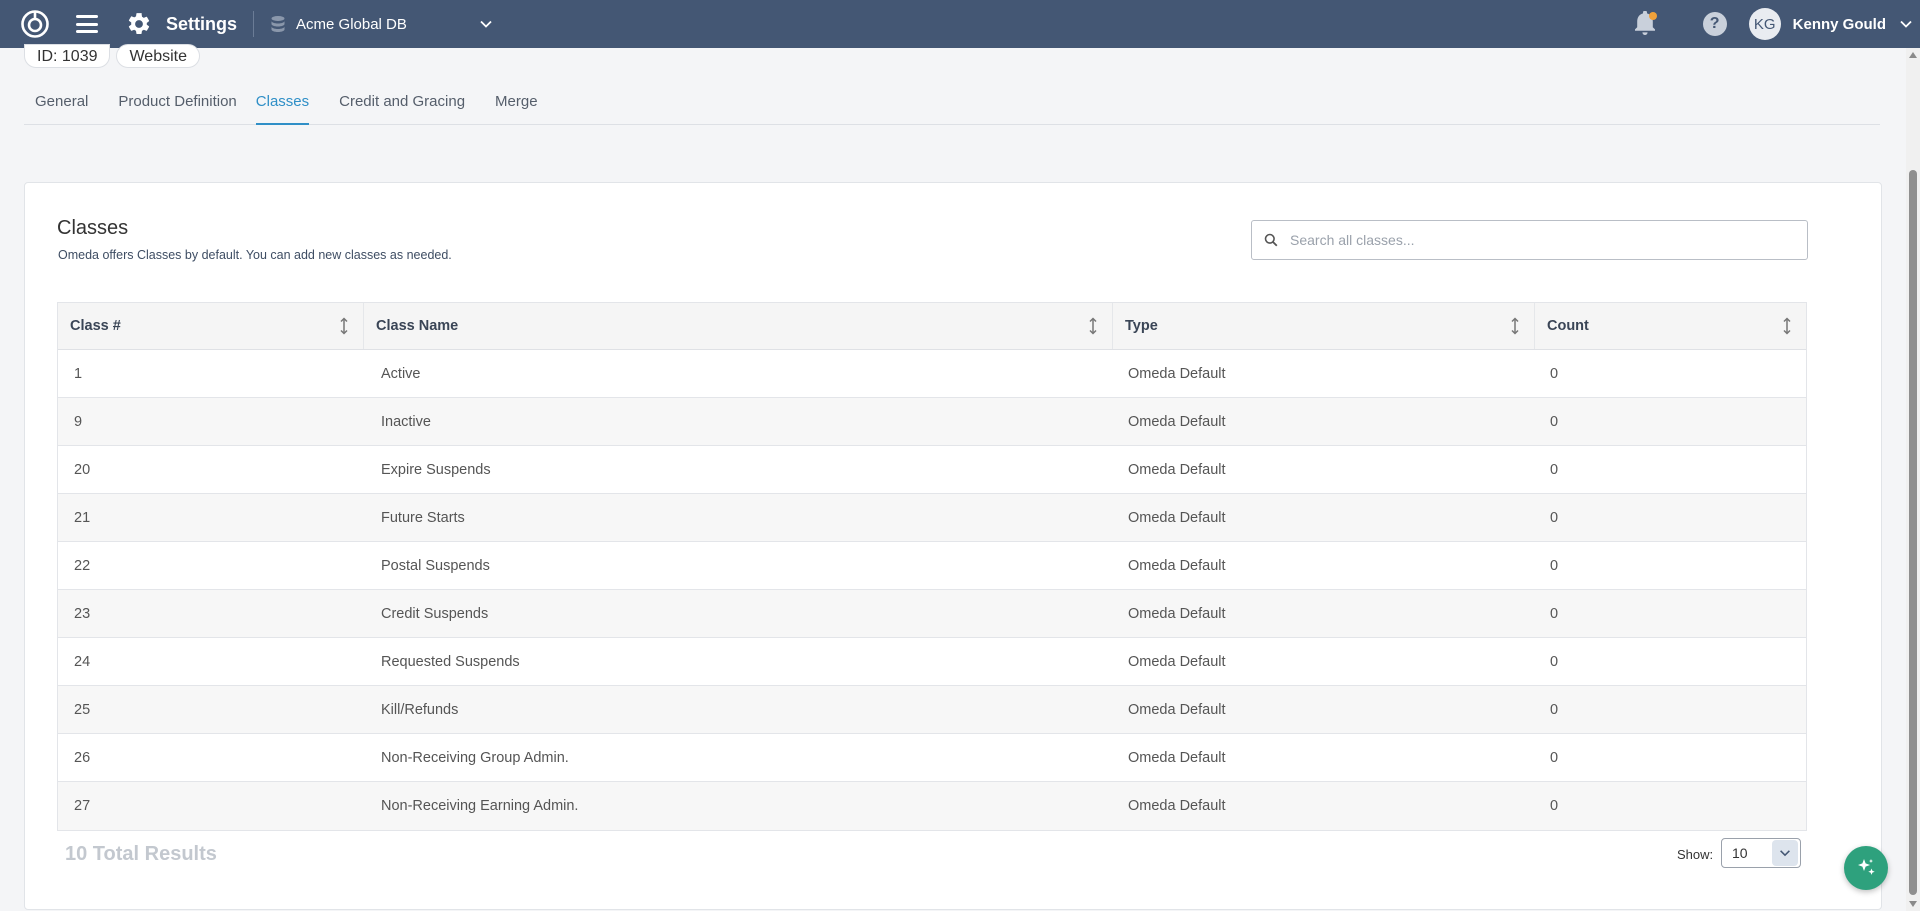  What do you see at coordinates (1323, 326) in the screenshot?
I see `column-header-type: Type` at bounding box center [1323, 326].